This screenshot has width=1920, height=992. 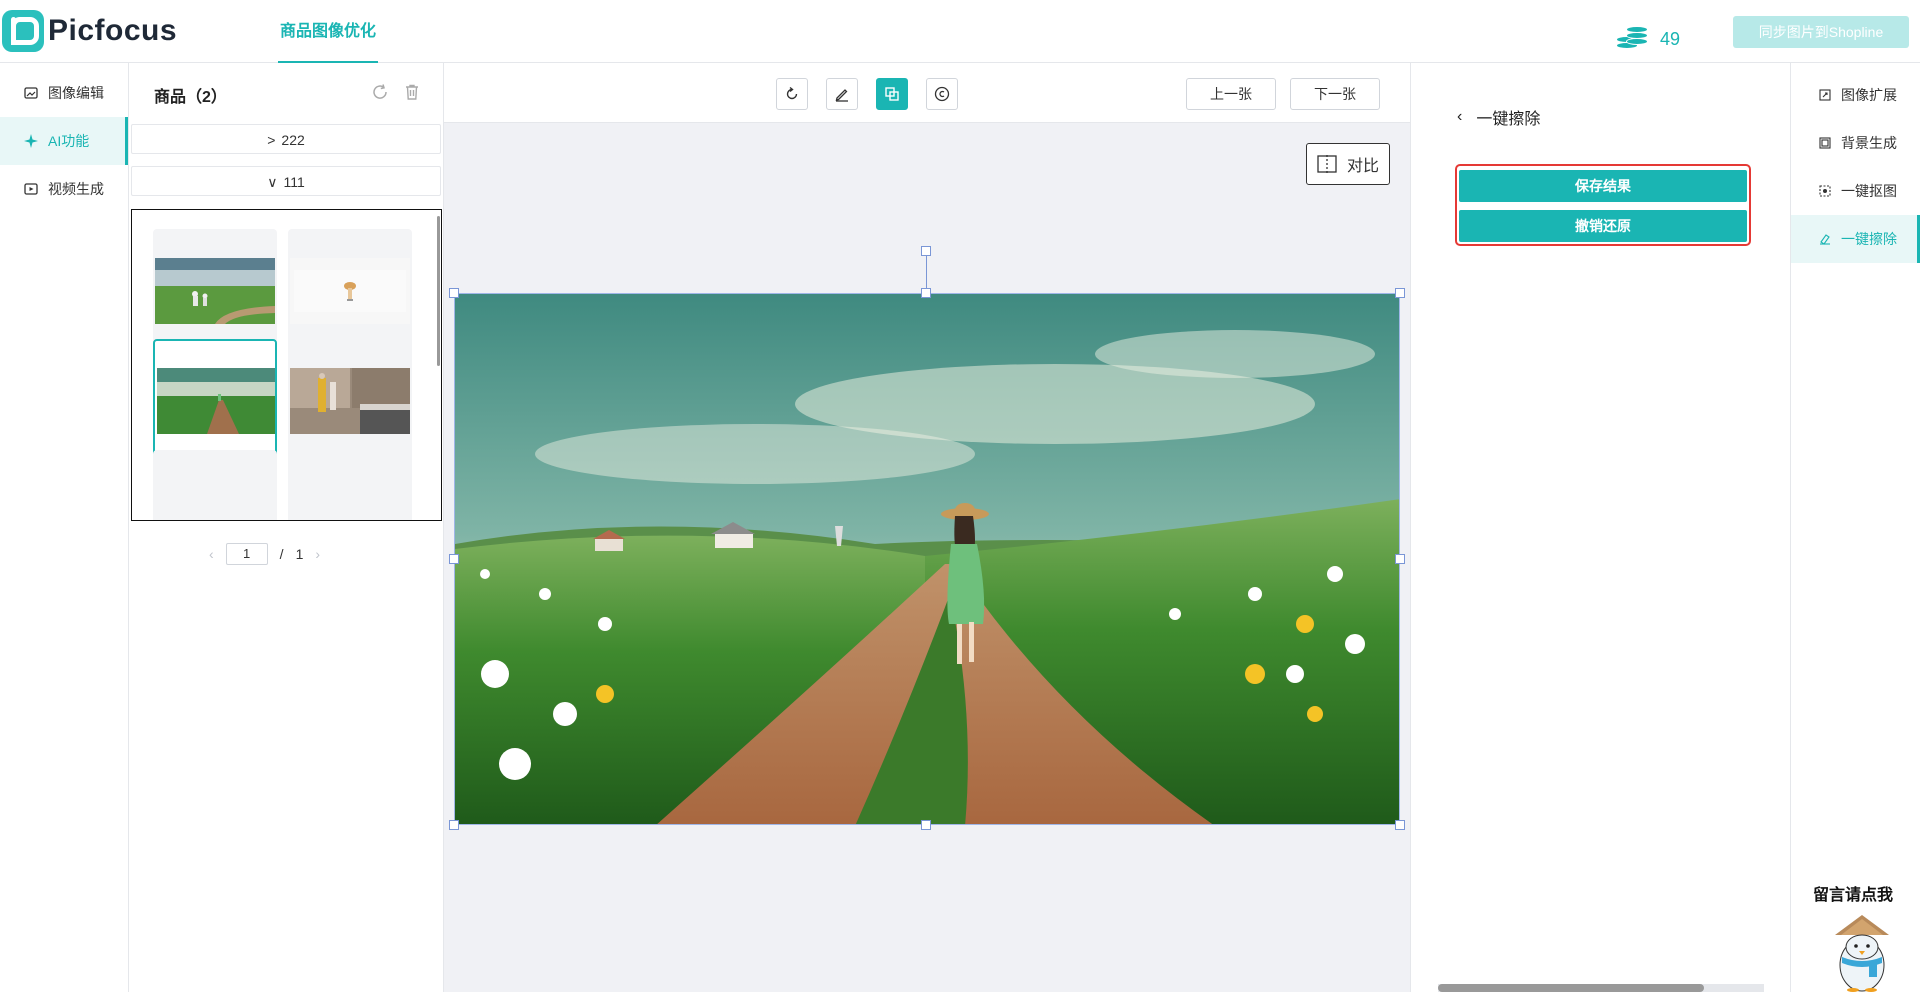 What do you see at coordinates (1869, 143) in the screenshot?
I see `tool-label: 背景生成` at bounding box center [1869, 143].